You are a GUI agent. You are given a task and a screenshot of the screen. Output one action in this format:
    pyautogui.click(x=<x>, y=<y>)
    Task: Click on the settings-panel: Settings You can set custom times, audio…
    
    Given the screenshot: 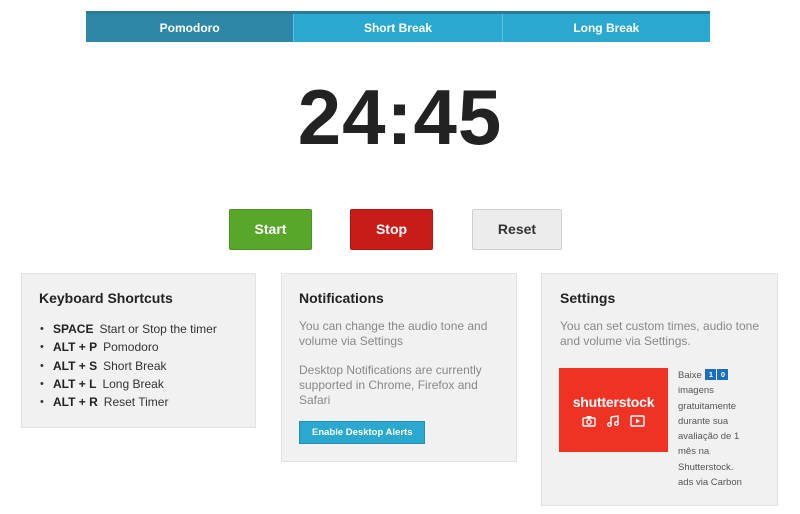 What is the action you would take?
    pyautogui.click(x=659, y=389)
    